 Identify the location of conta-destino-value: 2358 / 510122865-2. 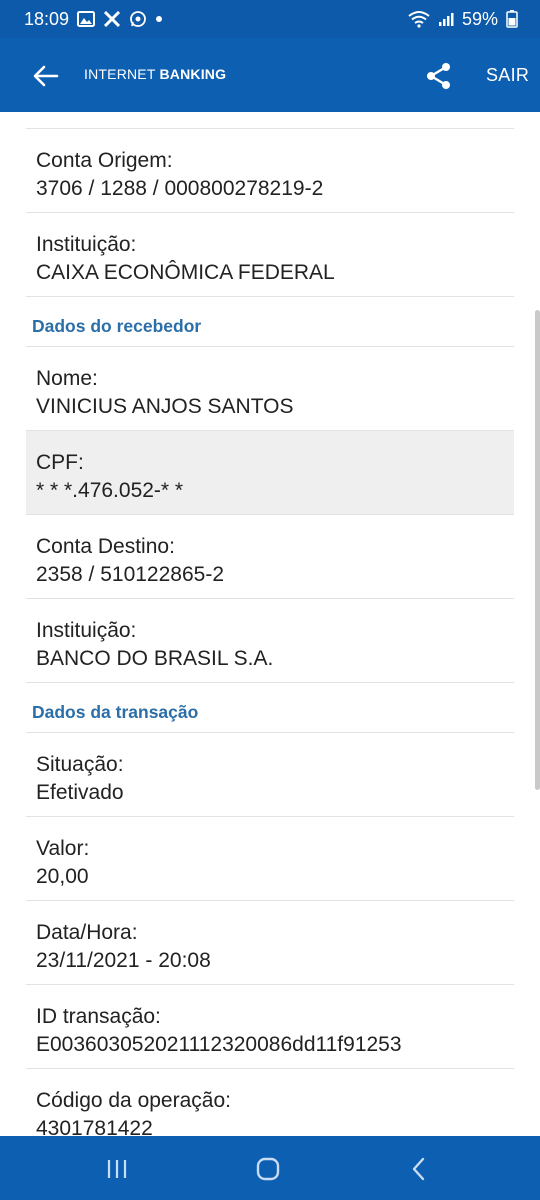
(130, 574).